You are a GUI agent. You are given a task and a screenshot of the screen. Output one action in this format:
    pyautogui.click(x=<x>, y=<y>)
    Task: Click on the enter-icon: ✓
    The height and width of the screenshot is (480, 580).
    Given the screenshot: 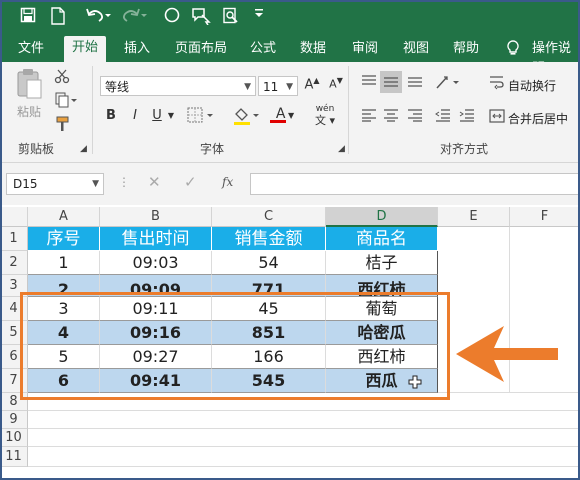 What is the action you would take?
    pyautogui.click(x=190, y=182)
    